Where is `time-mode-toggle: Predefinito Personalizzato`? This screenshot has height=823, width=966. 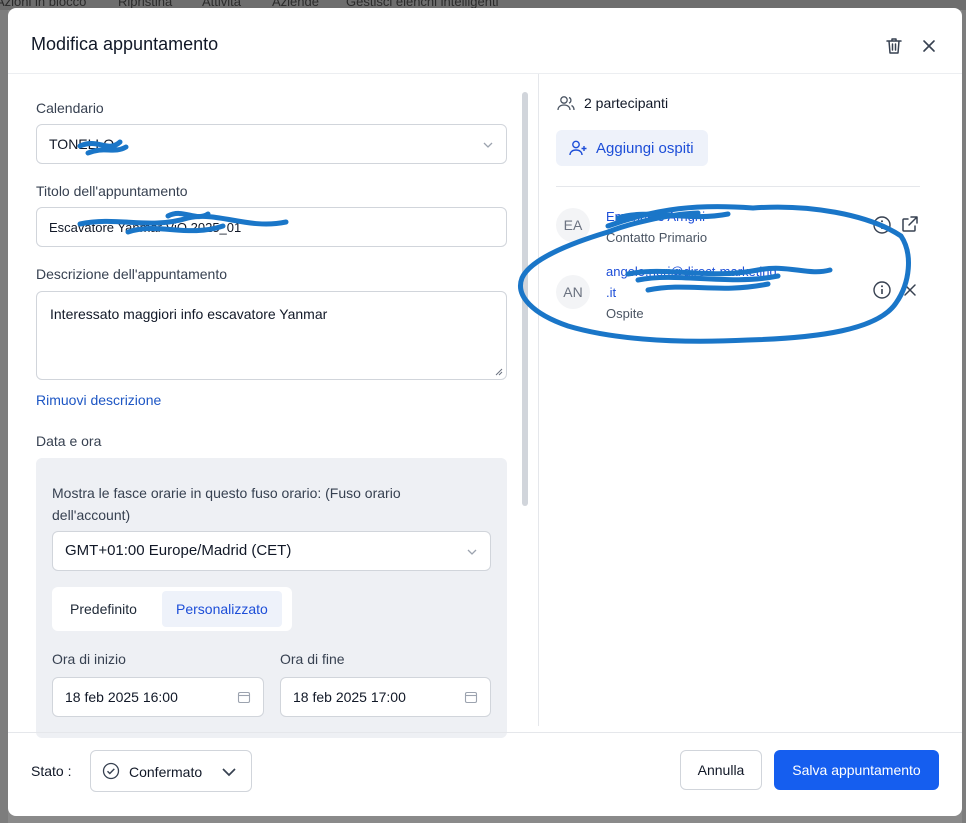 time-mode-toggle: Predefinito Personalizzato is located at coordinates (172, 609).